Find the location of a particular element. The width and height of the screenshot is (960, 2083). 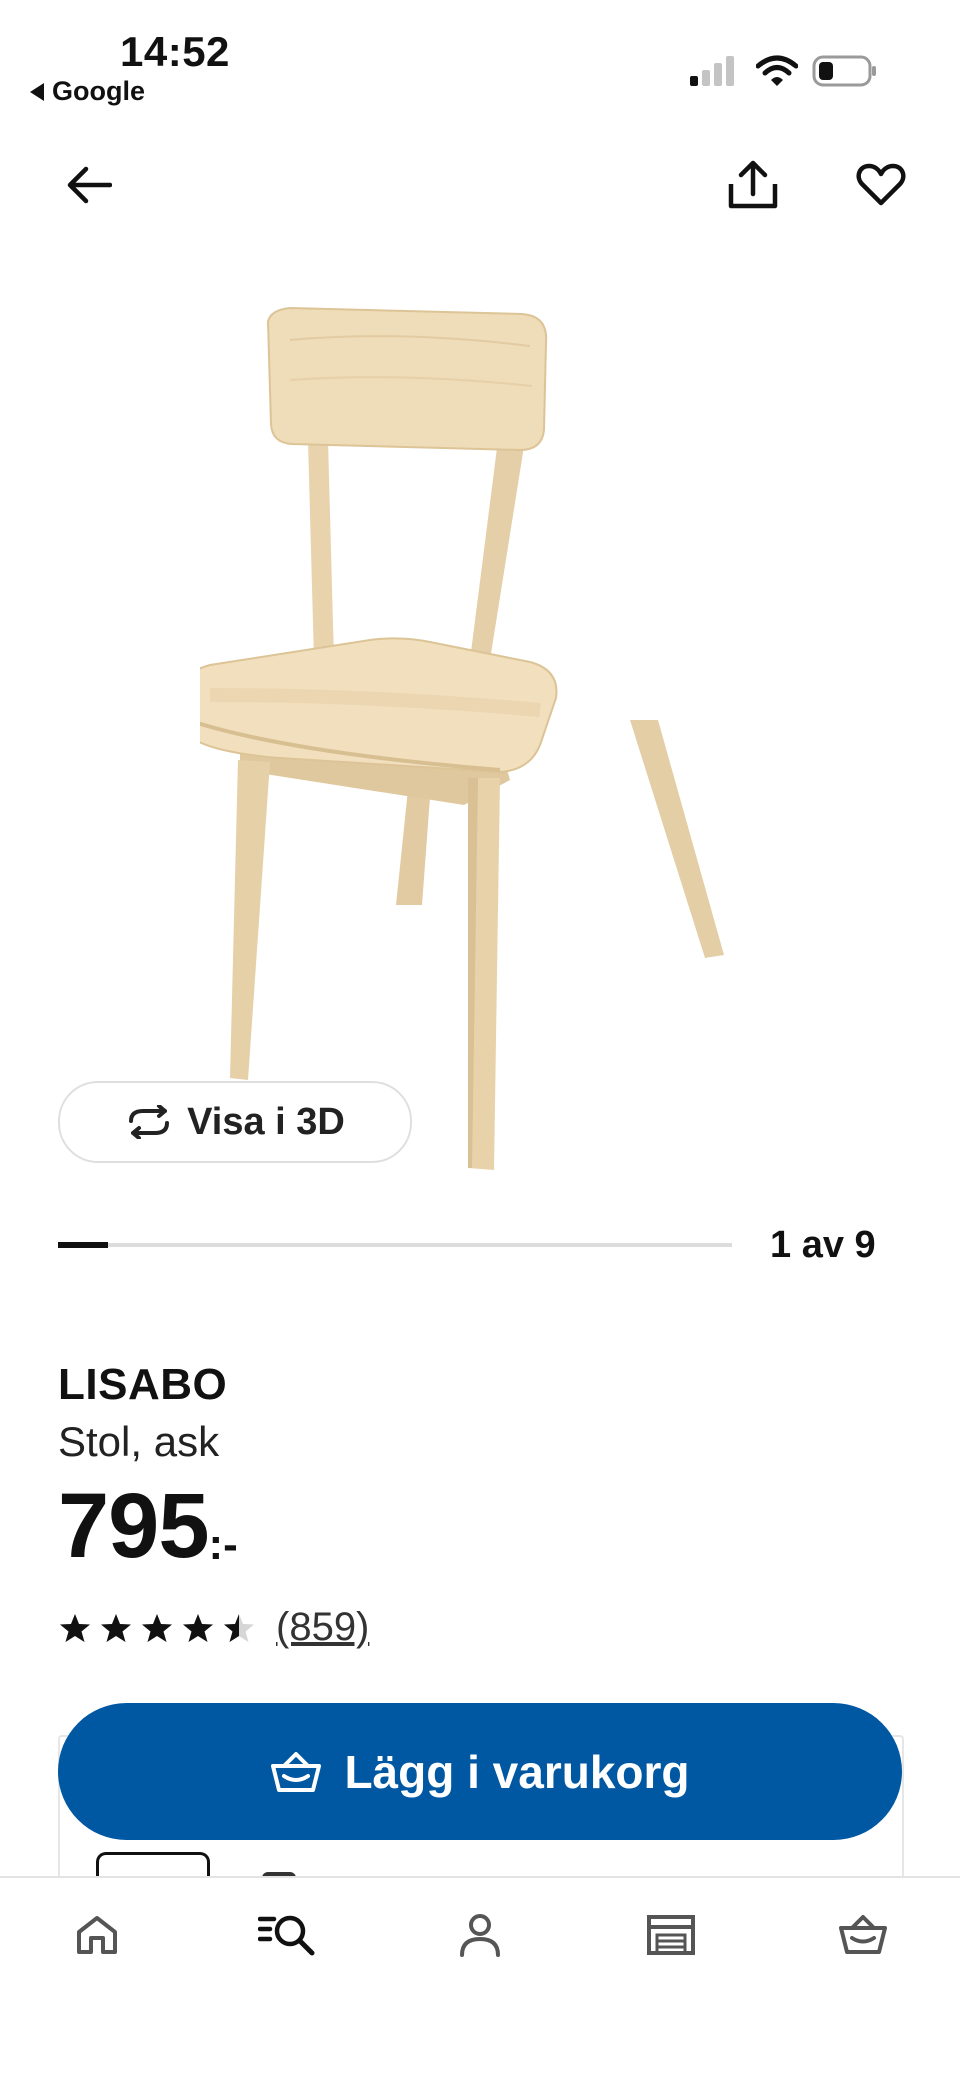

view-in-3d-button: Visa i 3D is located at coordinates (235, 1122).